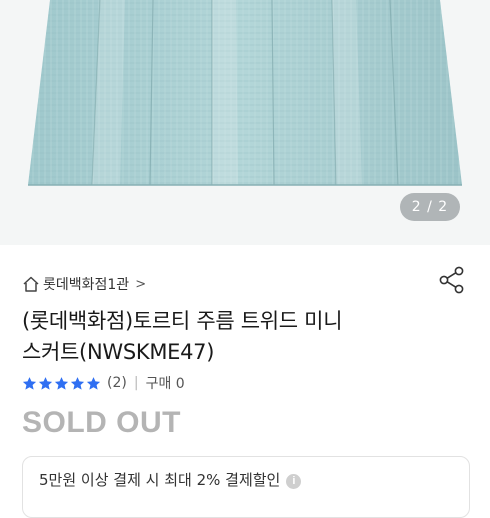  I want to click on product-title: (롯데백화점)토르티 주름 트위드 미니 스커트(NWSKME47), so click(237, 337).